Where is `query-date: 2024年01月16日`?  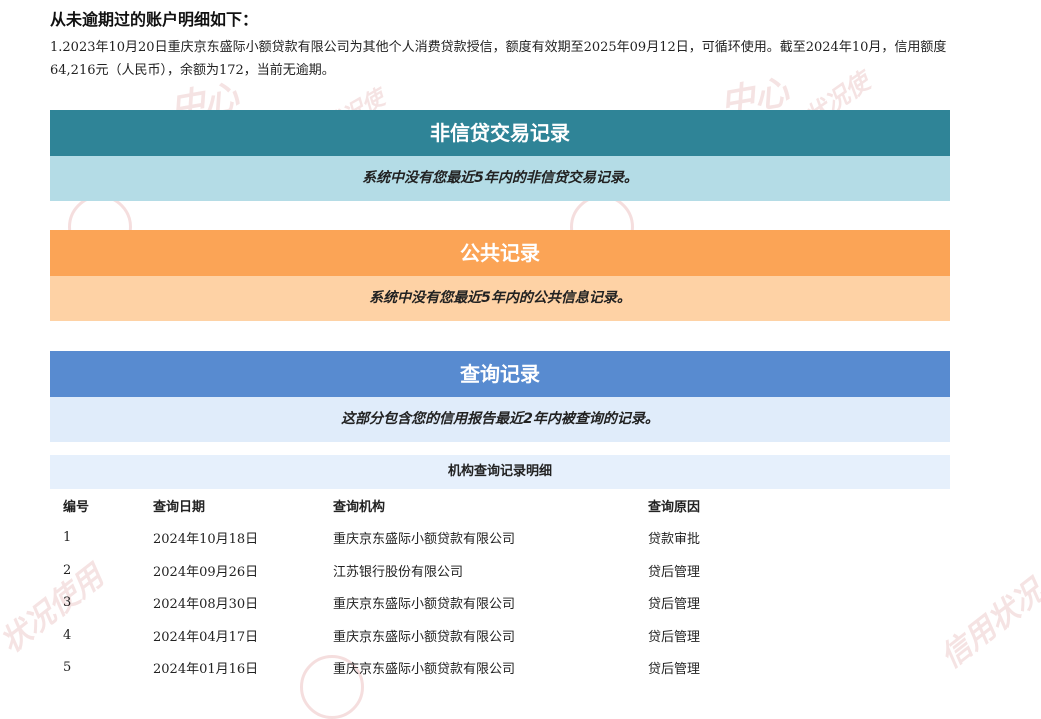 query-date: 2024年01月16日 is located at coordinates (206, 670).